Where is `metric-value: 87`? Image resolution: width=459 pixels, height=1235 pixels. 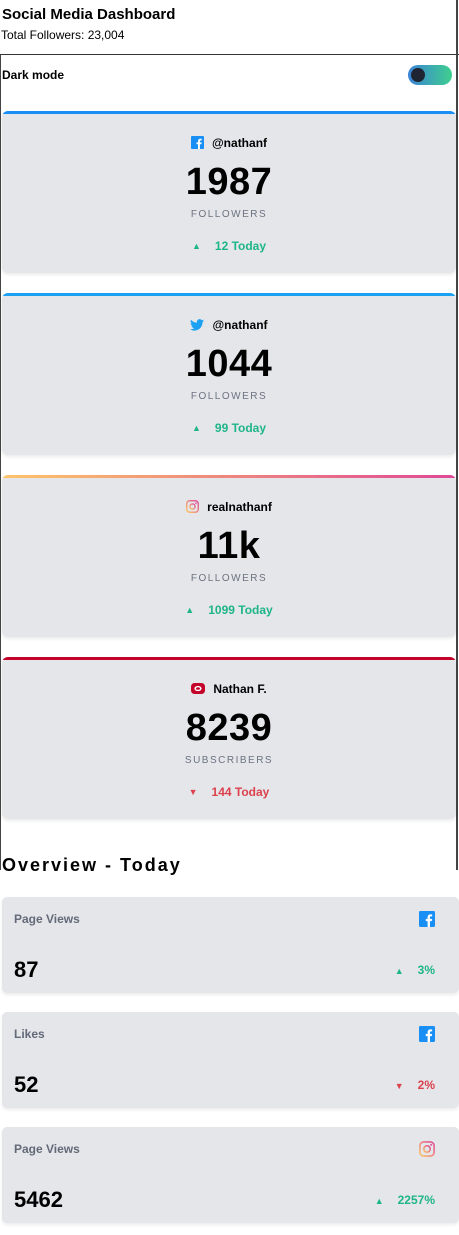
metric-value: 87 is located at coordinates (26, 969).